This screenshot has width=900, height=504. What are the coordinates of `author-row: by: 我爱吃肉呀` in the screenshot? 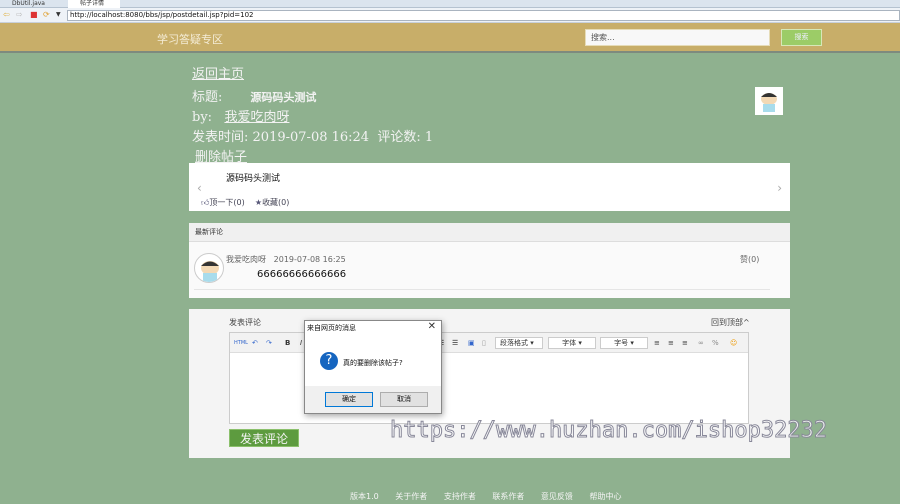 It's located at (240, 115).